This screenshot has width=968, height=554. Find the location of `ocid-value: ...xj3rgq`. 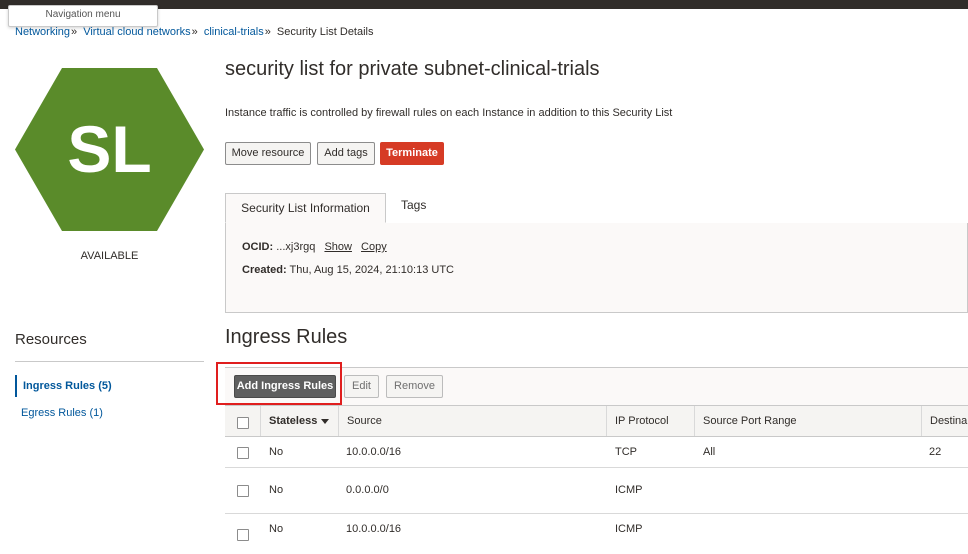

ocid-value: ...xj3rgq is located at coordinates (296, 247).